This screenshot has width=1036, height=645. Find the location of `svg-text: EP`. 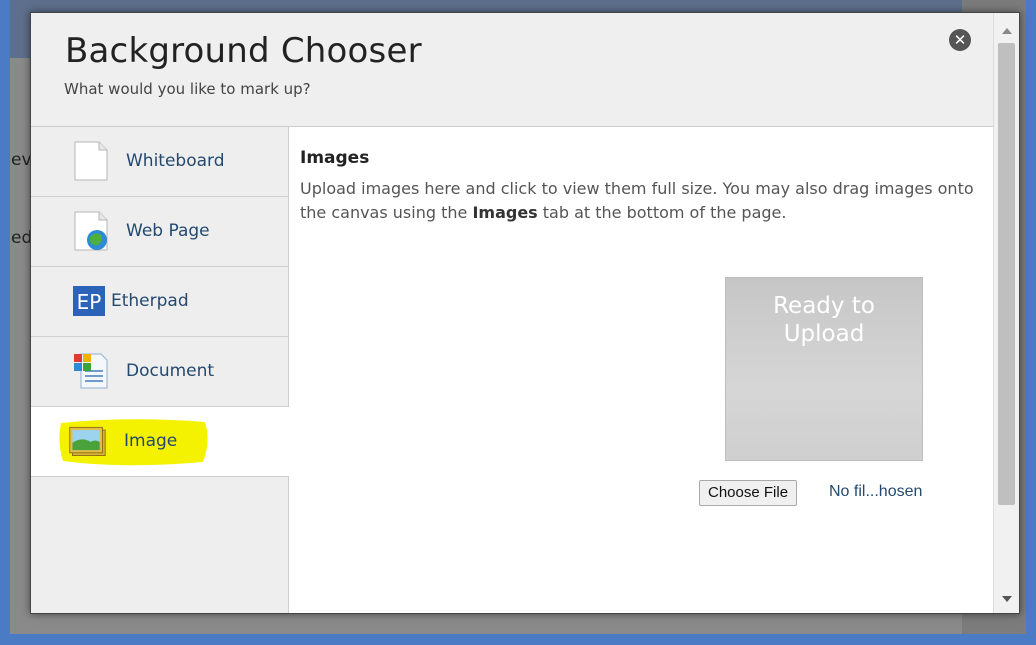

svg-text: EP is located at coordinates (89, 302).